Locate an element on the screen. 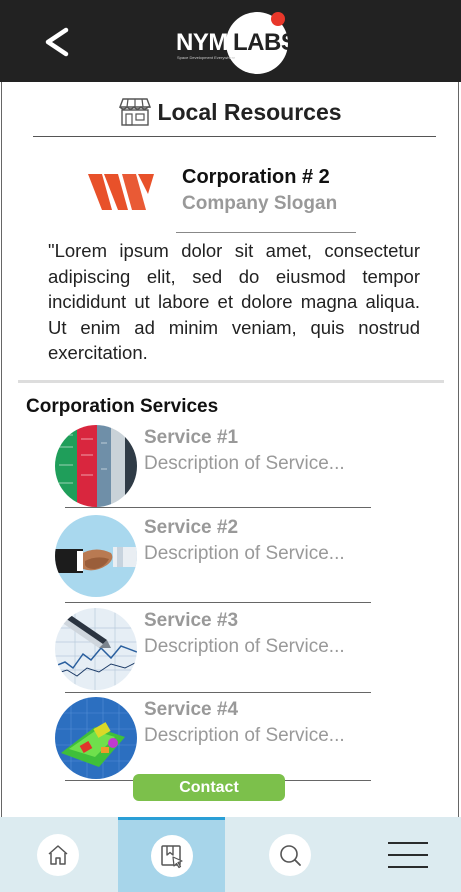 This screenshot has height=892, width=461. logo-text-nym: NYM is located at coordinates (202, 42).